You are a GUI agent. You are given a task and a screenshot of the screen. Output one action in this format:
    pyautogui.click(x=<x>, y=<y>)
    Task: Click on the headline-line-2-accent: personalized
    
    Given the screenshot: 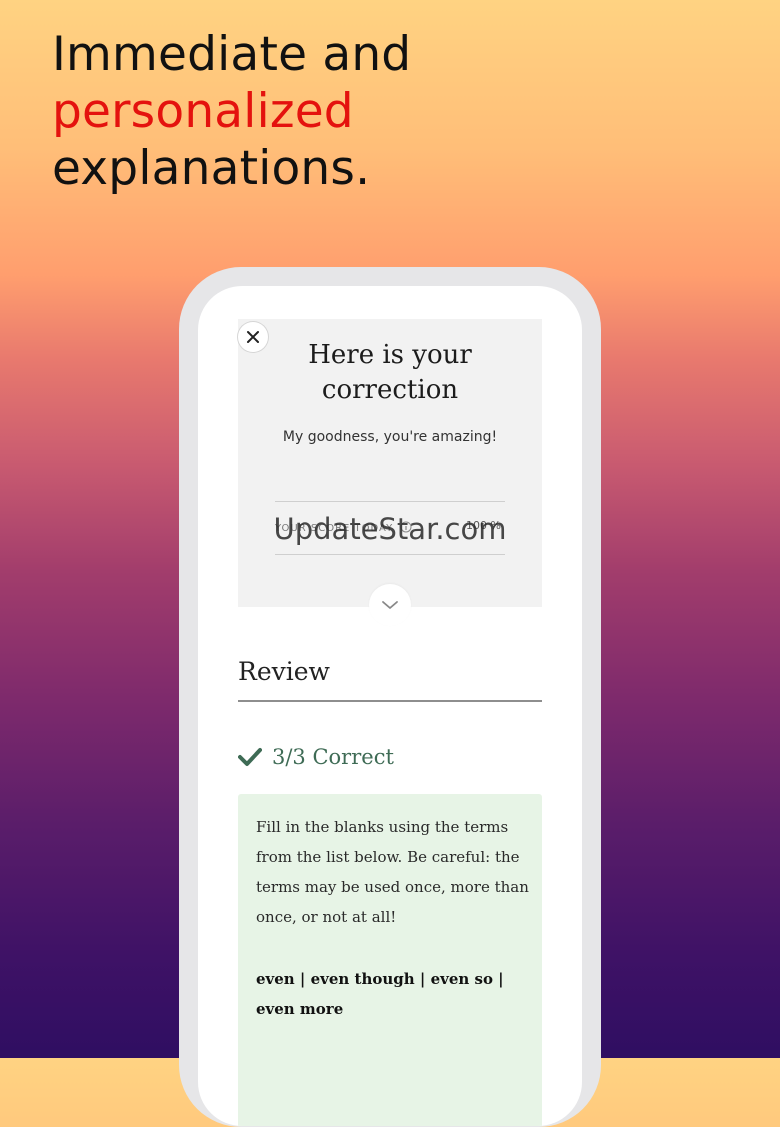 What is the action you would take?
    pyautogui.click(x=203, y=111)
    